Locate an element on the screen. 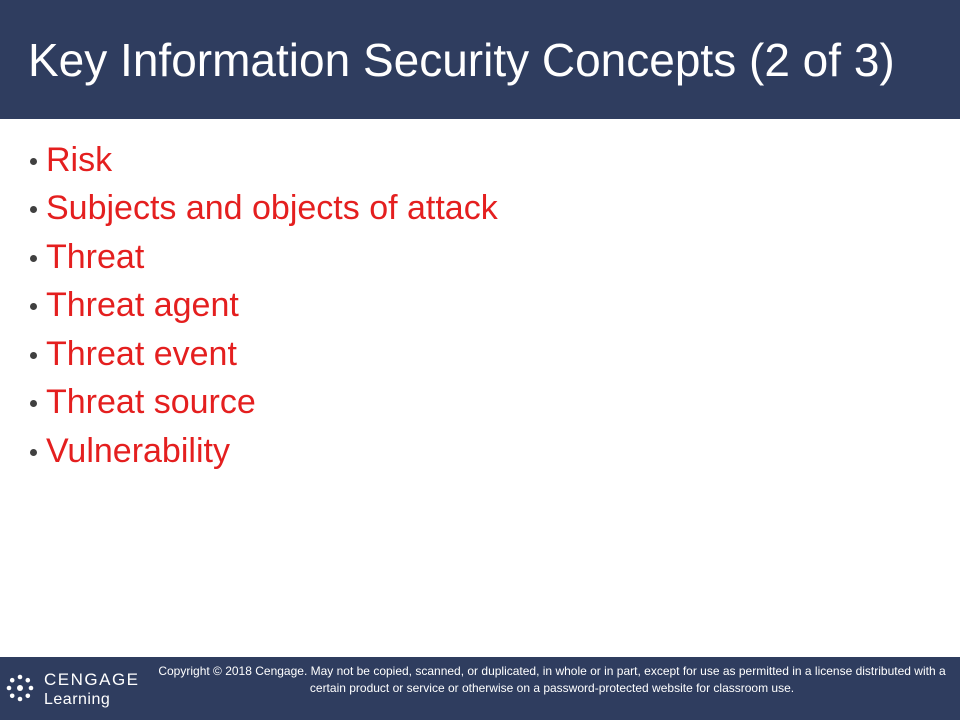  bullet-link-vulnerability: Vulnerability is located at coordinates (138, 451).